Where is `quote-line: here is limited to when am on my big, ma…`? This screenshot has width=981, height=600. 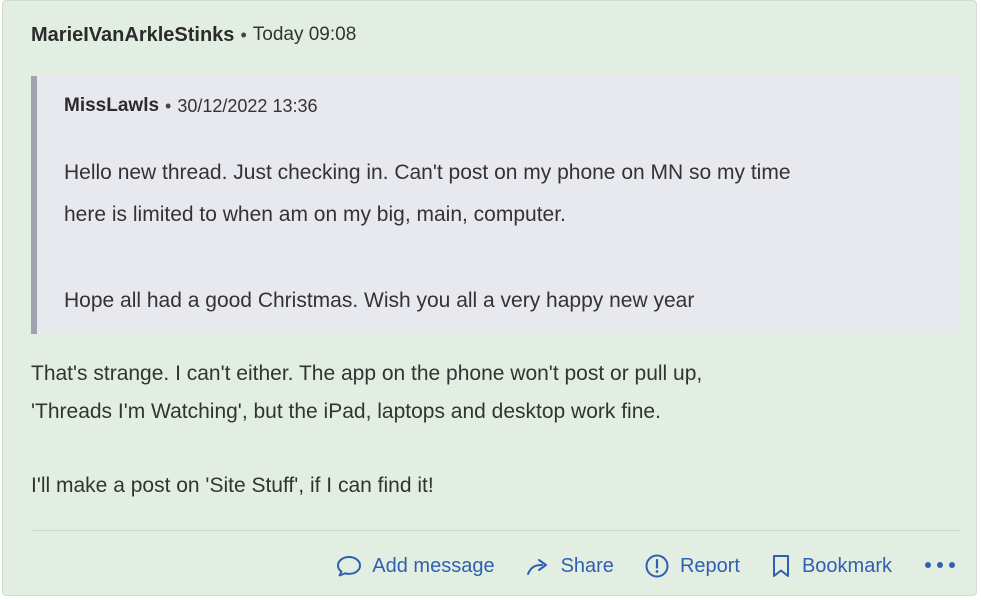
quote-line: here is limited to when am on my big, ma… is located at coordinates (315, 214).